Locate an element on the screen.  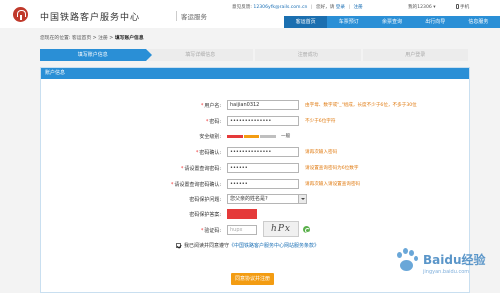
railway-logo-icon is located at coordinates (20, 14).